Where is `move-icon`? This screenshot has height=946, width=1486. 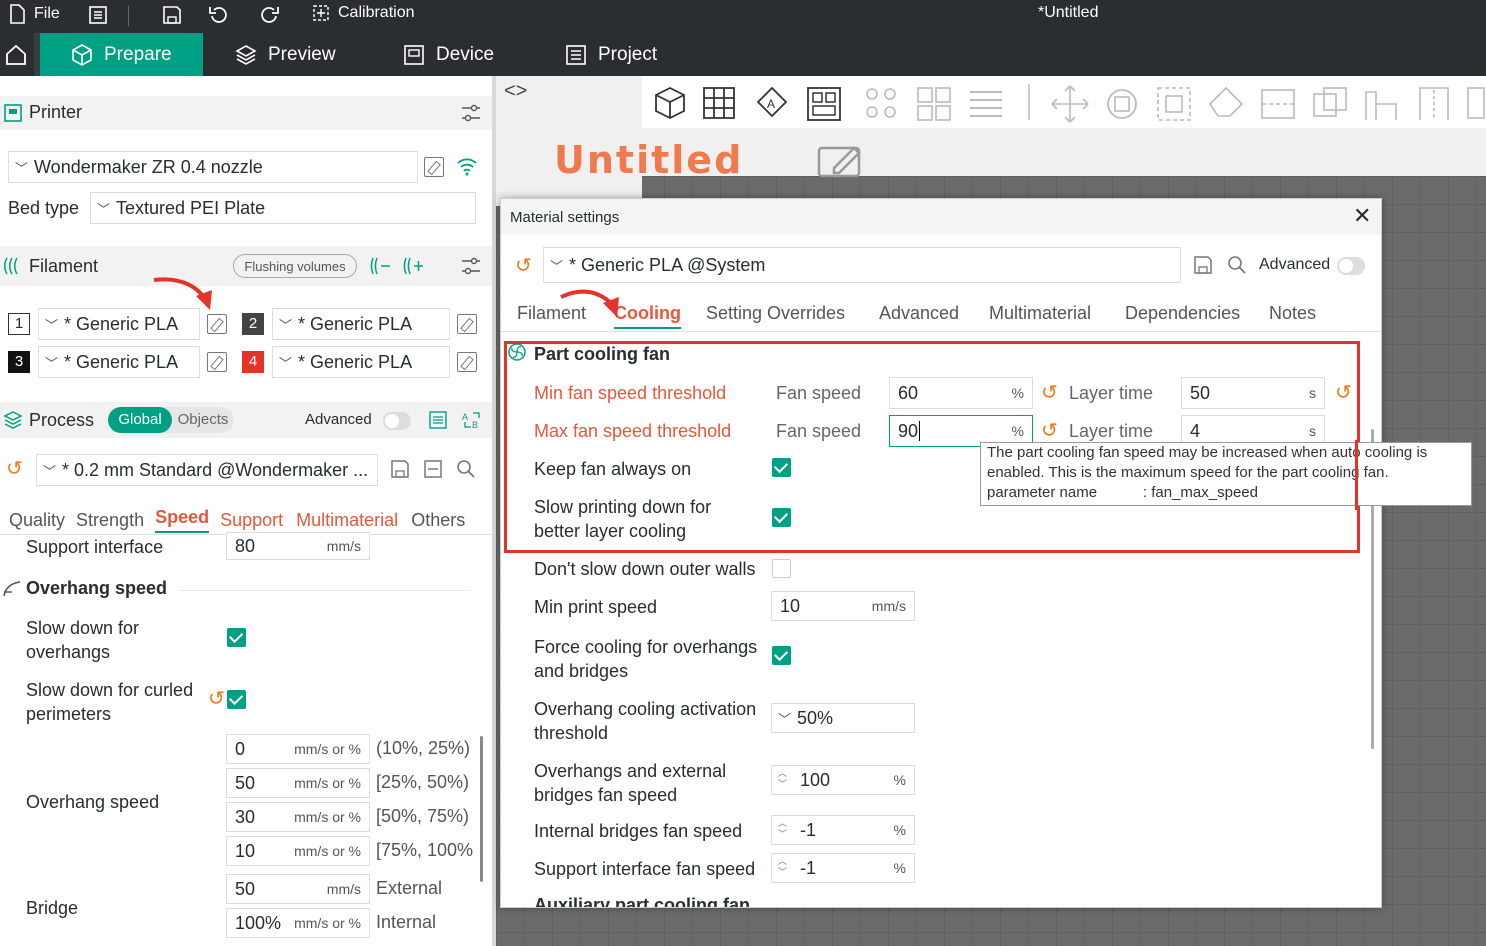
move-icon is located at coordinates (1070, 104).